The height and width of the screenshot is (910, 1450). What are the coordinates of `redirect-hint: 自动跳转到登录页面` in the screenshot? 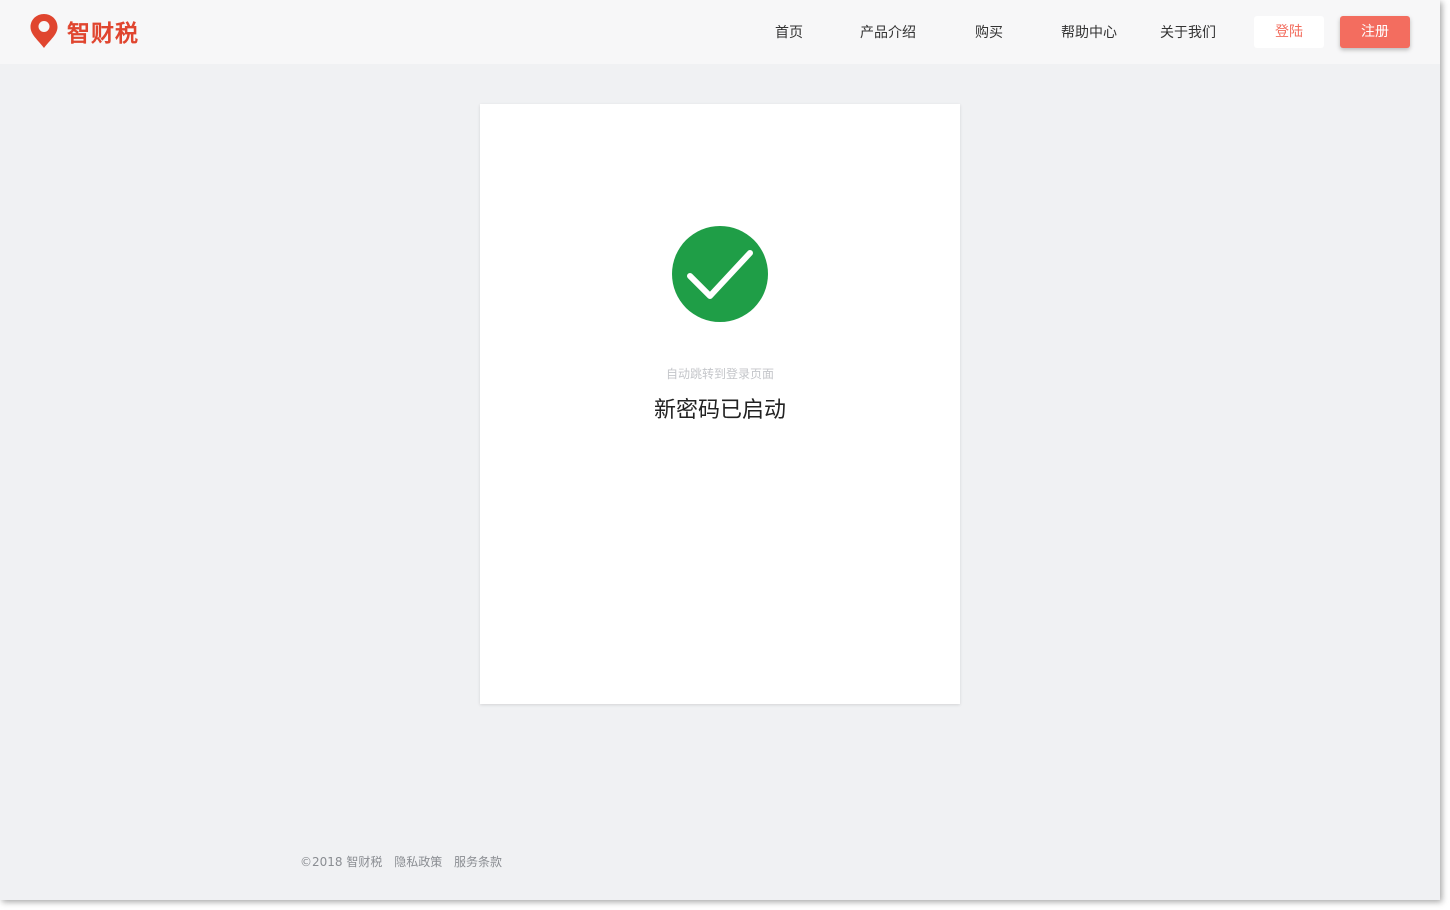 It's located at (719, 374).